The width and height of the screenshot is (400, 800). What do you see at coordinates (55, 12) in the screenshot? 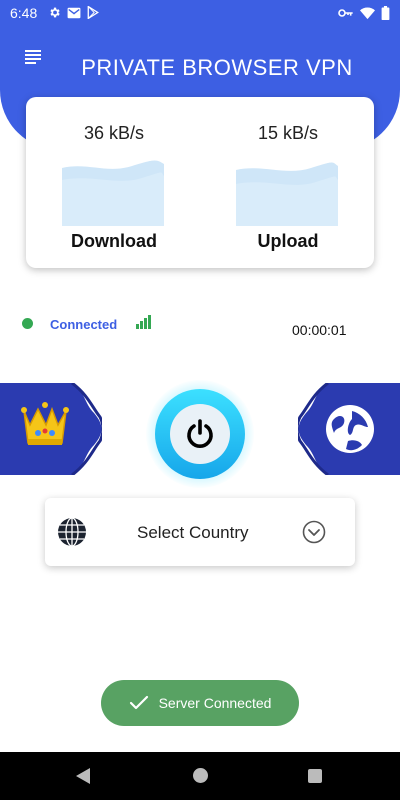
I see `gear-icon` at bounding box center [55, 12].